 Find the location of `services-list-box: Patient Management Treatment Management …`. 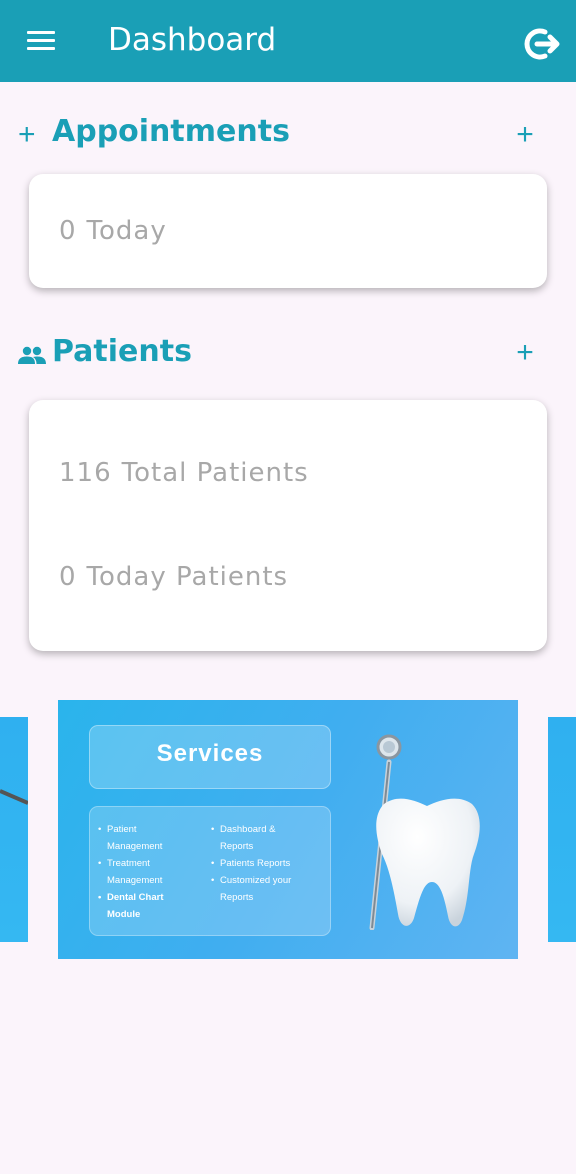

services-list-box: Patient Management Treatment Management … is located at coordinates (210, 871).